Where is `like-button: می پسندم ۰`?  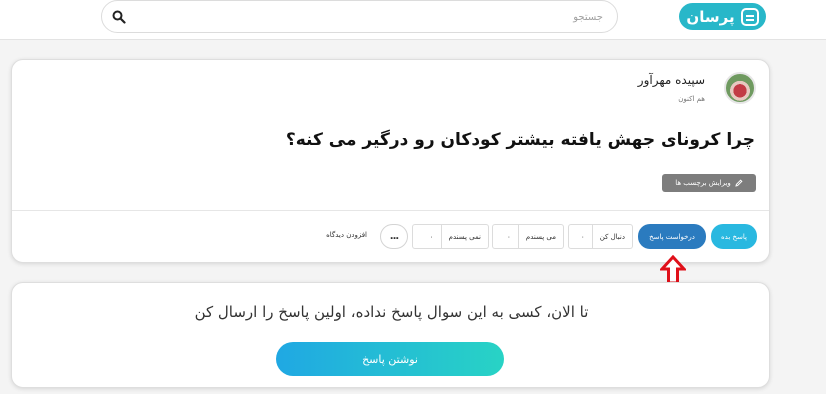 like-button: می پسندم ۰ is located at coordinates (528, 236).